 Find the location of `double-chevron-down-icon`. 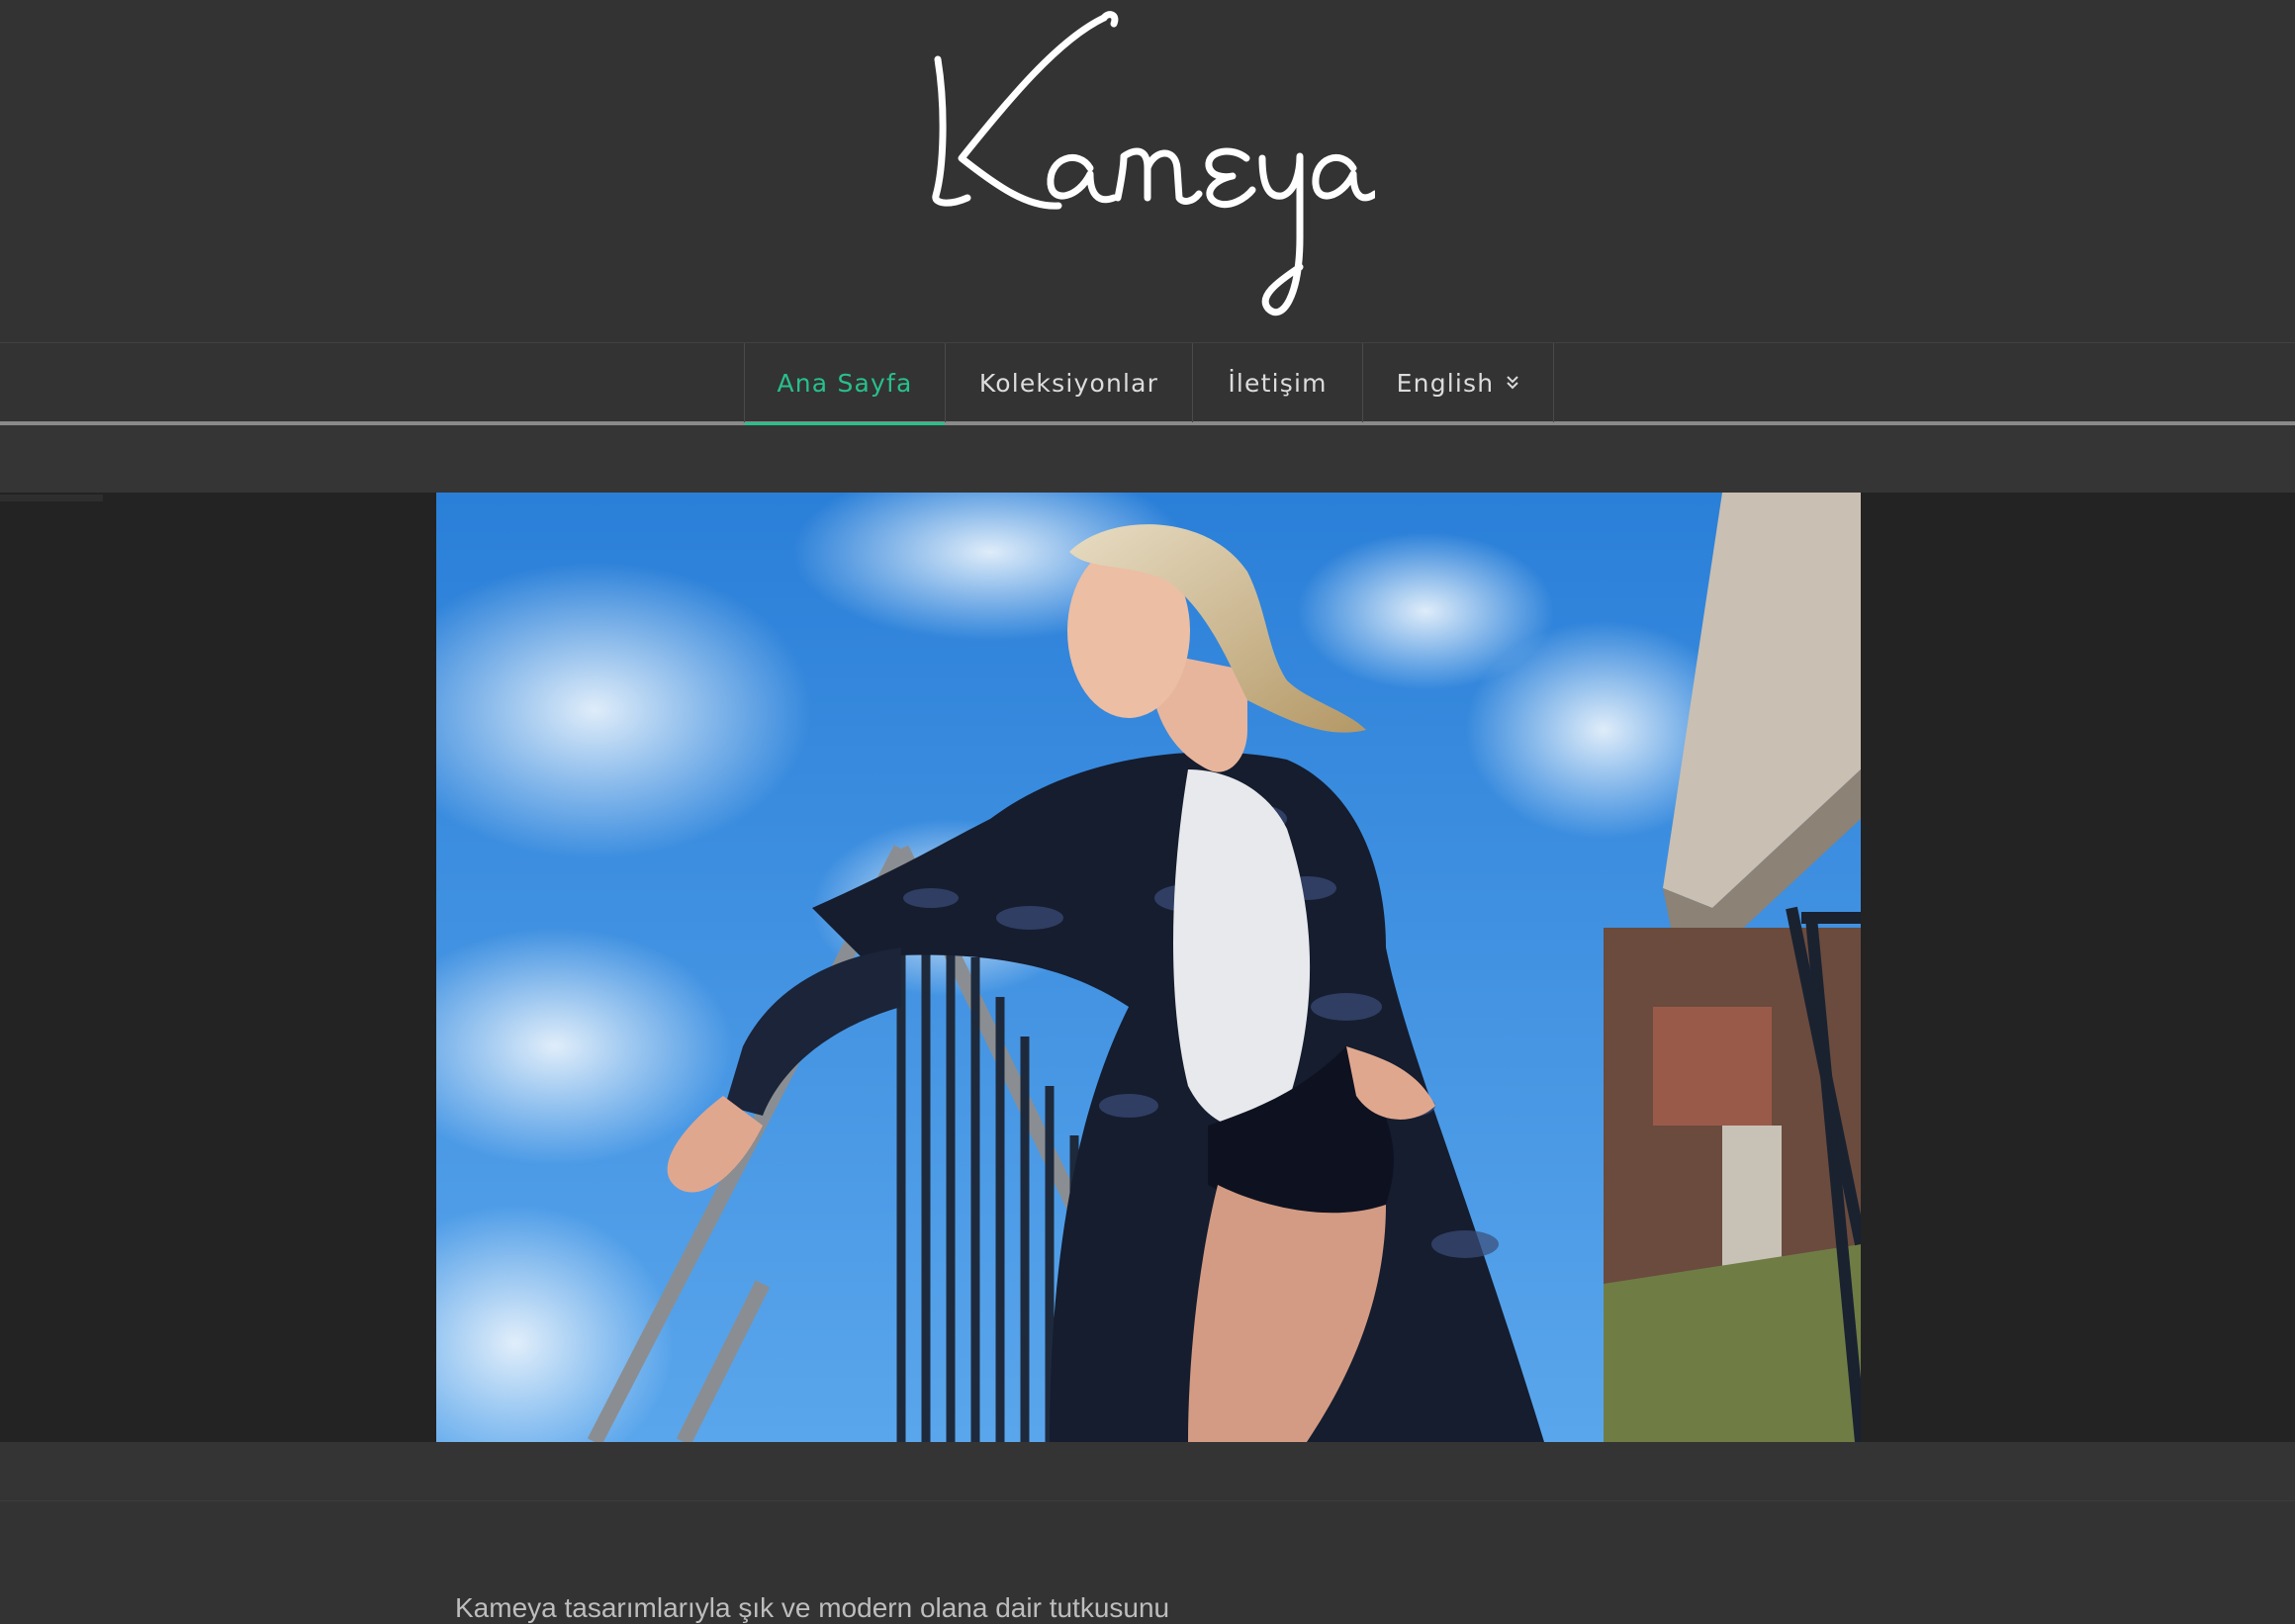

double-chevron-down-icon is located at coordinates (1513, 383).